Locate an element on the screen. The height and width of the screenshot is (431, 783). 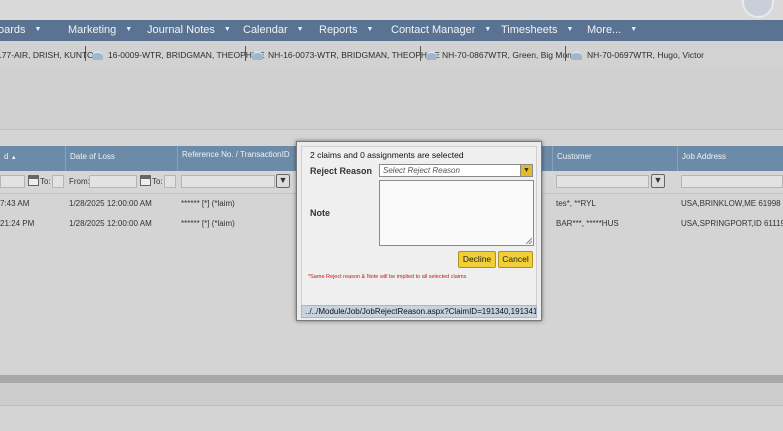
nav-item-journal-notes: Journal Notes ▼ is located at coordinates (189, 30).